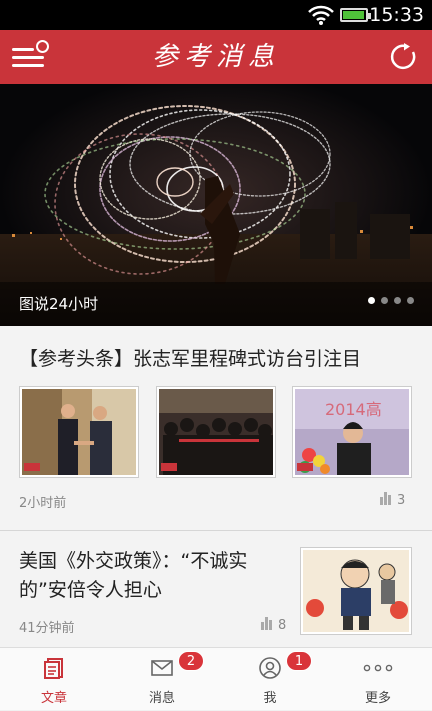  I want to click on more-dots-icon, so click(378, 668).